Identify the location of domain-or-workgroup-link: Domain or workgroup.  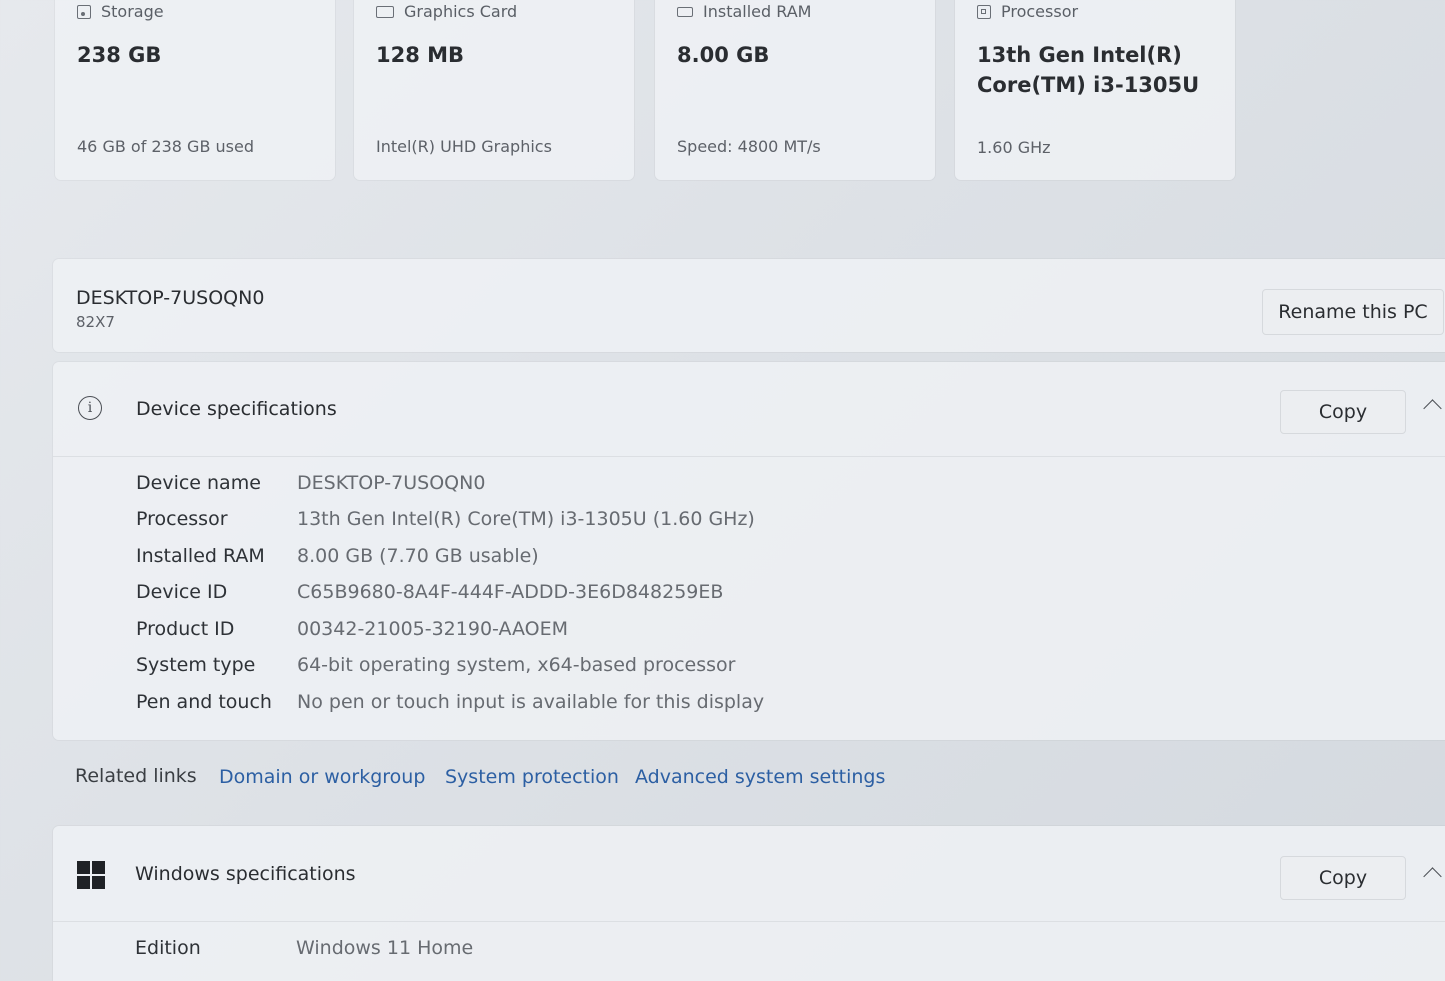
(322, 777).